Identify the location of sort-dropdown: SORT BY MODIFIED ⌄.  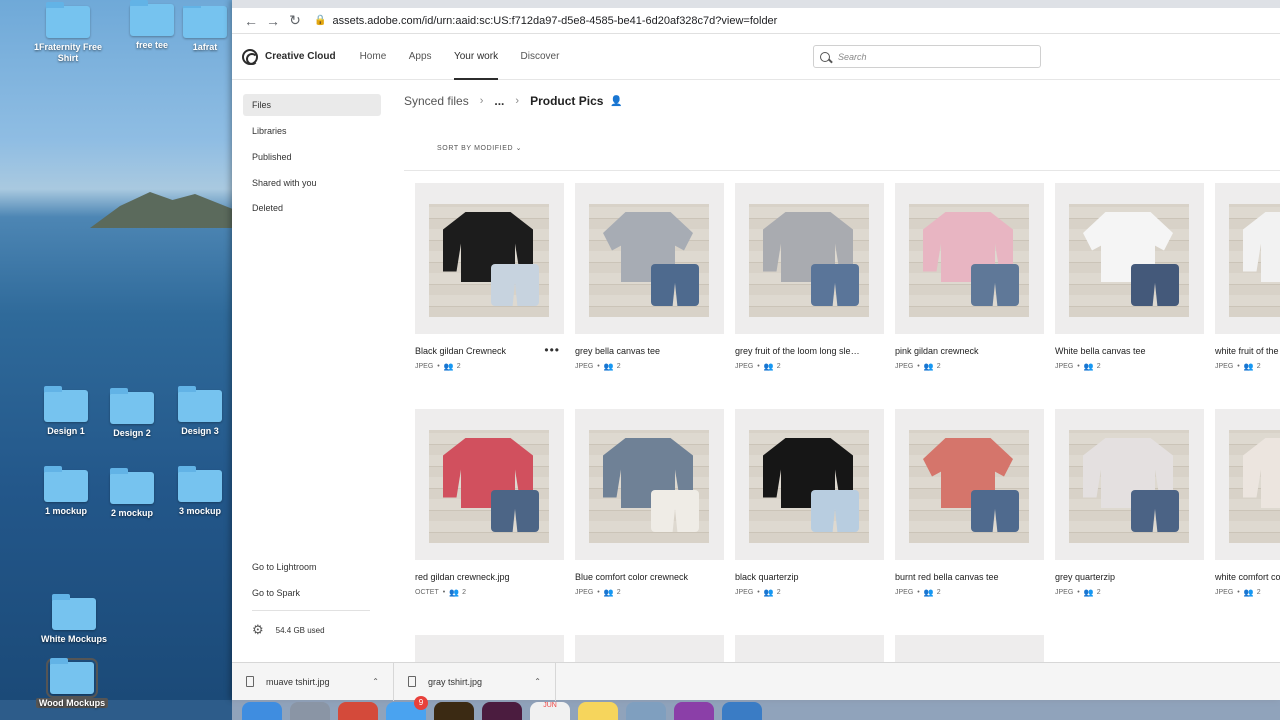
(479, 148).